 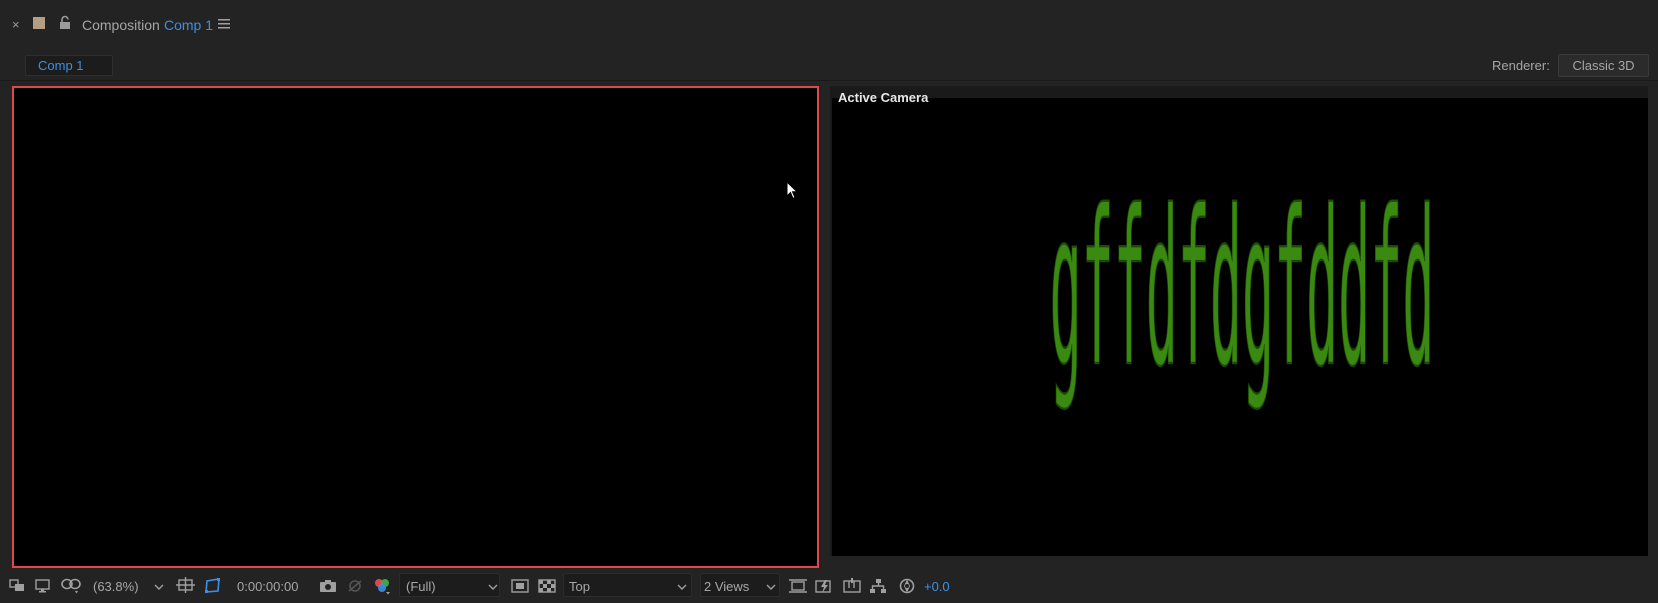 What do you see at coordinates (547, 586) in the screenshot?
I see `transparency-grid-icon` at bounding box center [547, 586].